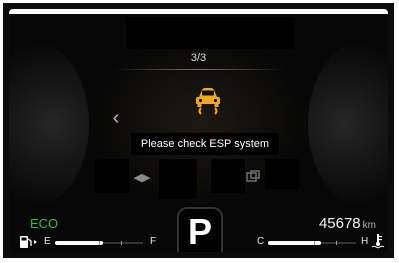  What do you see at coordinates (49, 124) in the screenshot?
I see `left-glow` at bounding box center [49, 124].